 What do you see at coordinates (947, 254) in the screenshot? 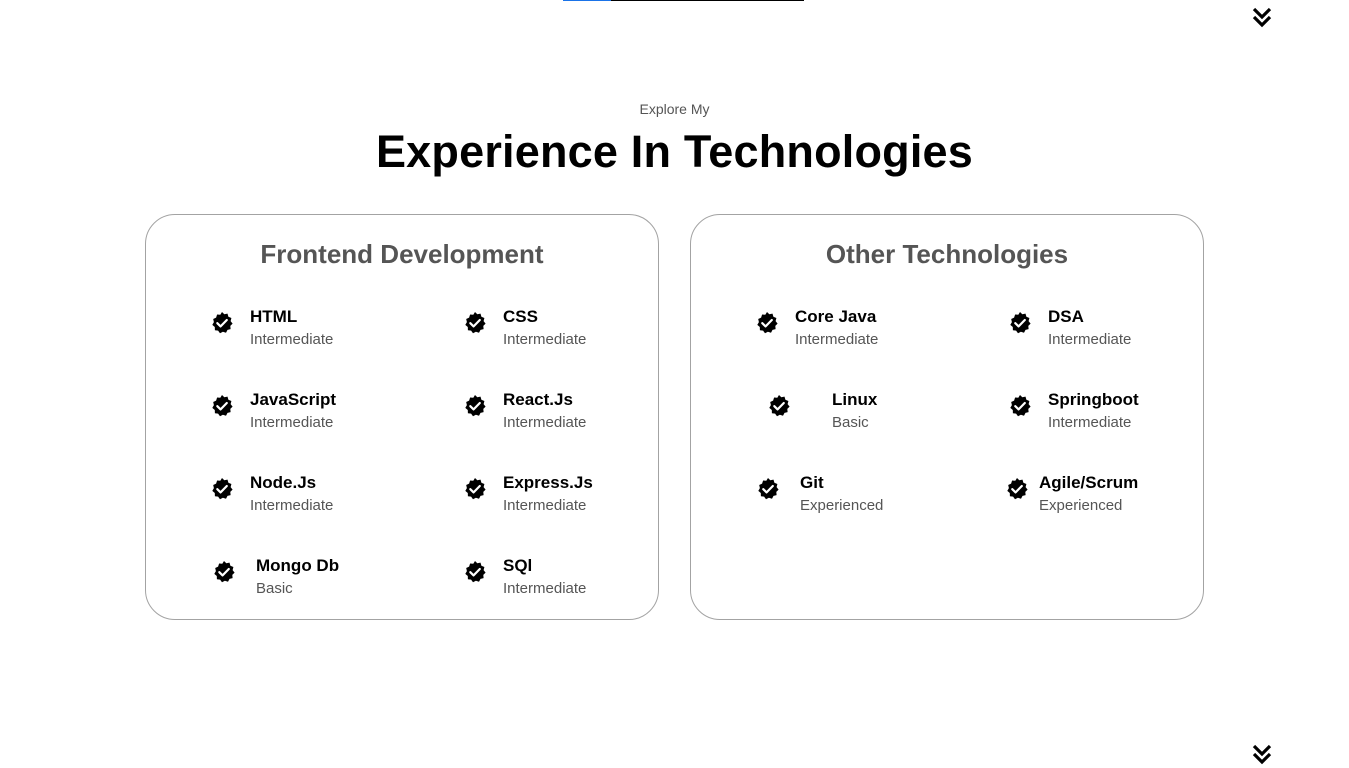
I see `card-title: Other Technologies` at bounding box center [947, 254].